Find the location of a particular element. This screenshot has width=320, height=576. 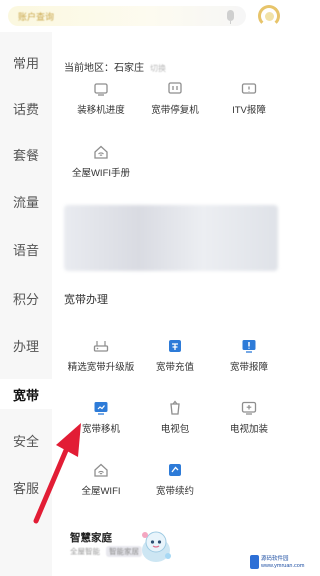

tile-home-wifi-manual: 全屋WIFI手册 is located at coordinates (101, 166).